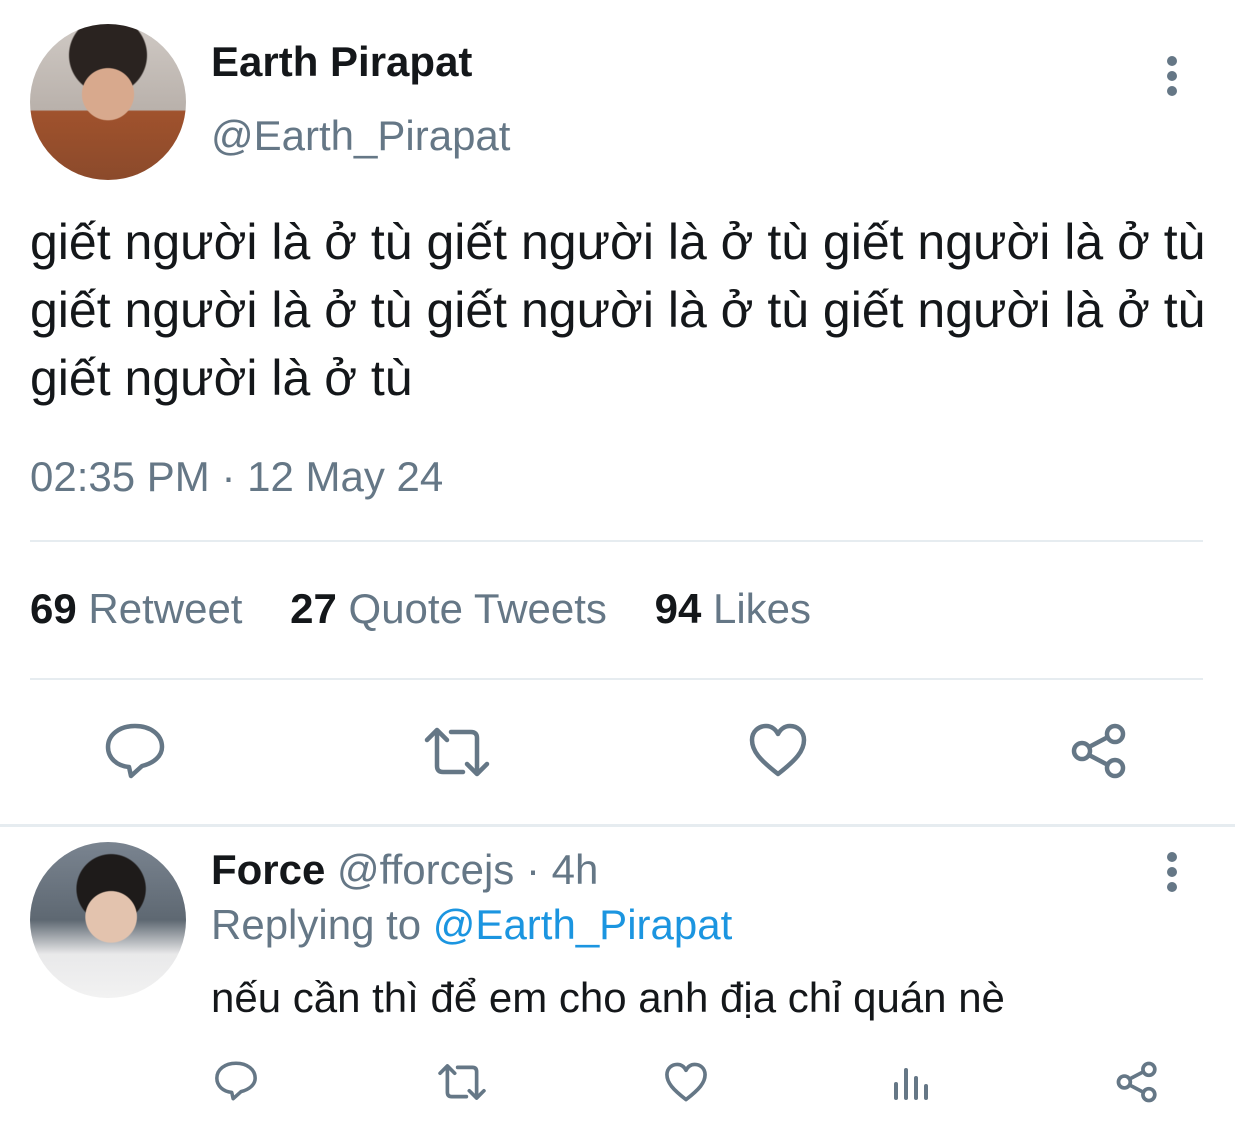 The width and height of the screenshot is (1235, 1134). I want to click on reply-author-avatar, so click(108, 920).